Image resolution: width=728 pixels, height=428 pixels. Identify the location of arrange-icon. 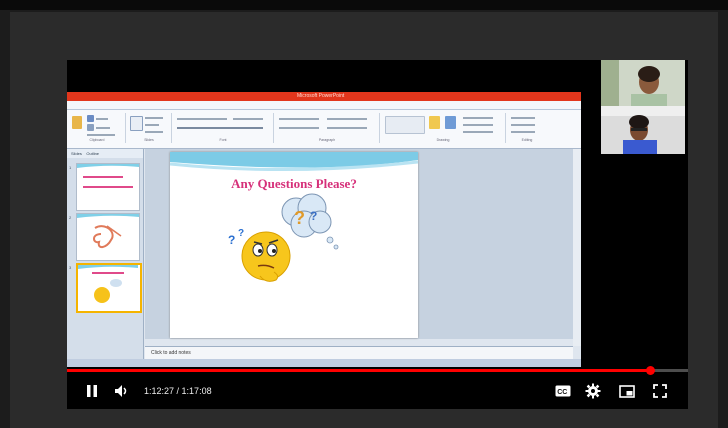
(434, 122).